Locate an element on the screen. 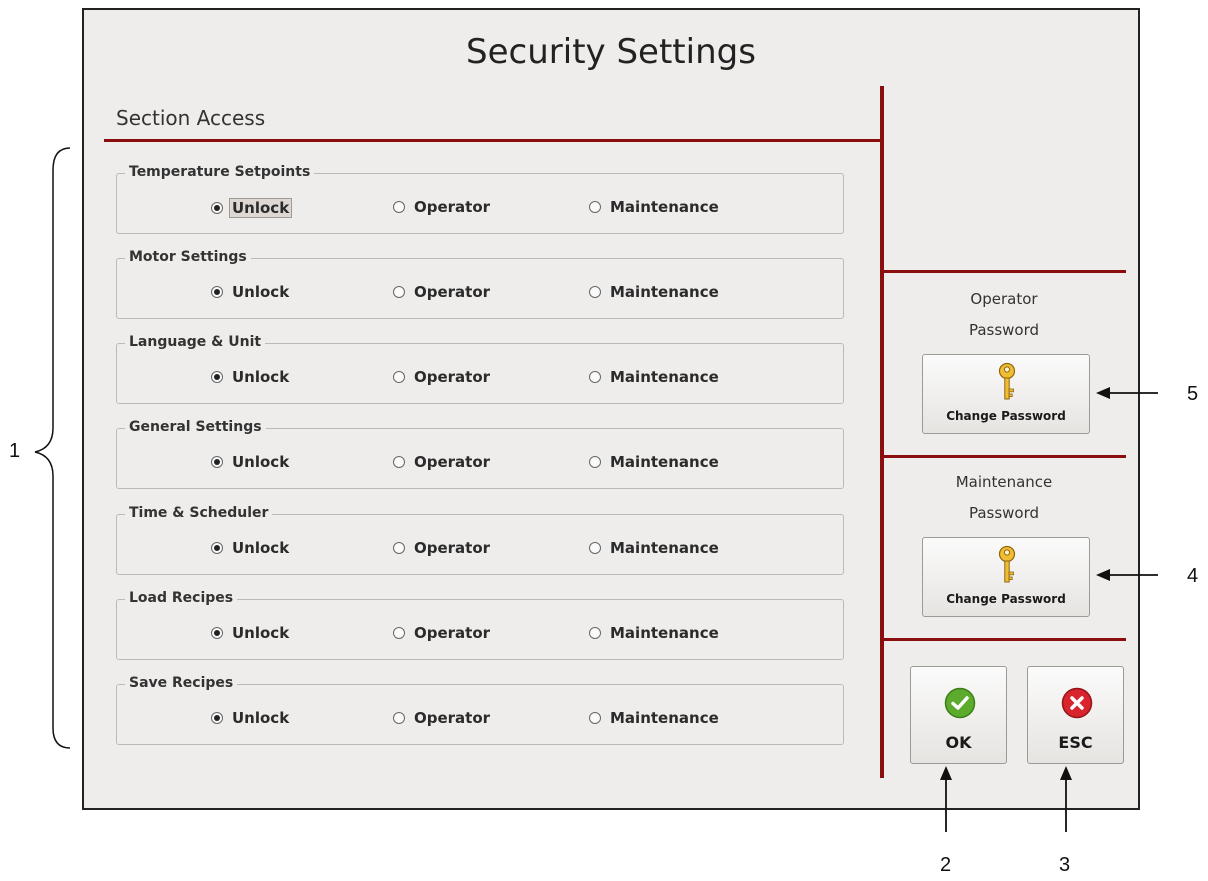  maintenance-change-password-button: Change Password is located at coordinates (1006, 577).